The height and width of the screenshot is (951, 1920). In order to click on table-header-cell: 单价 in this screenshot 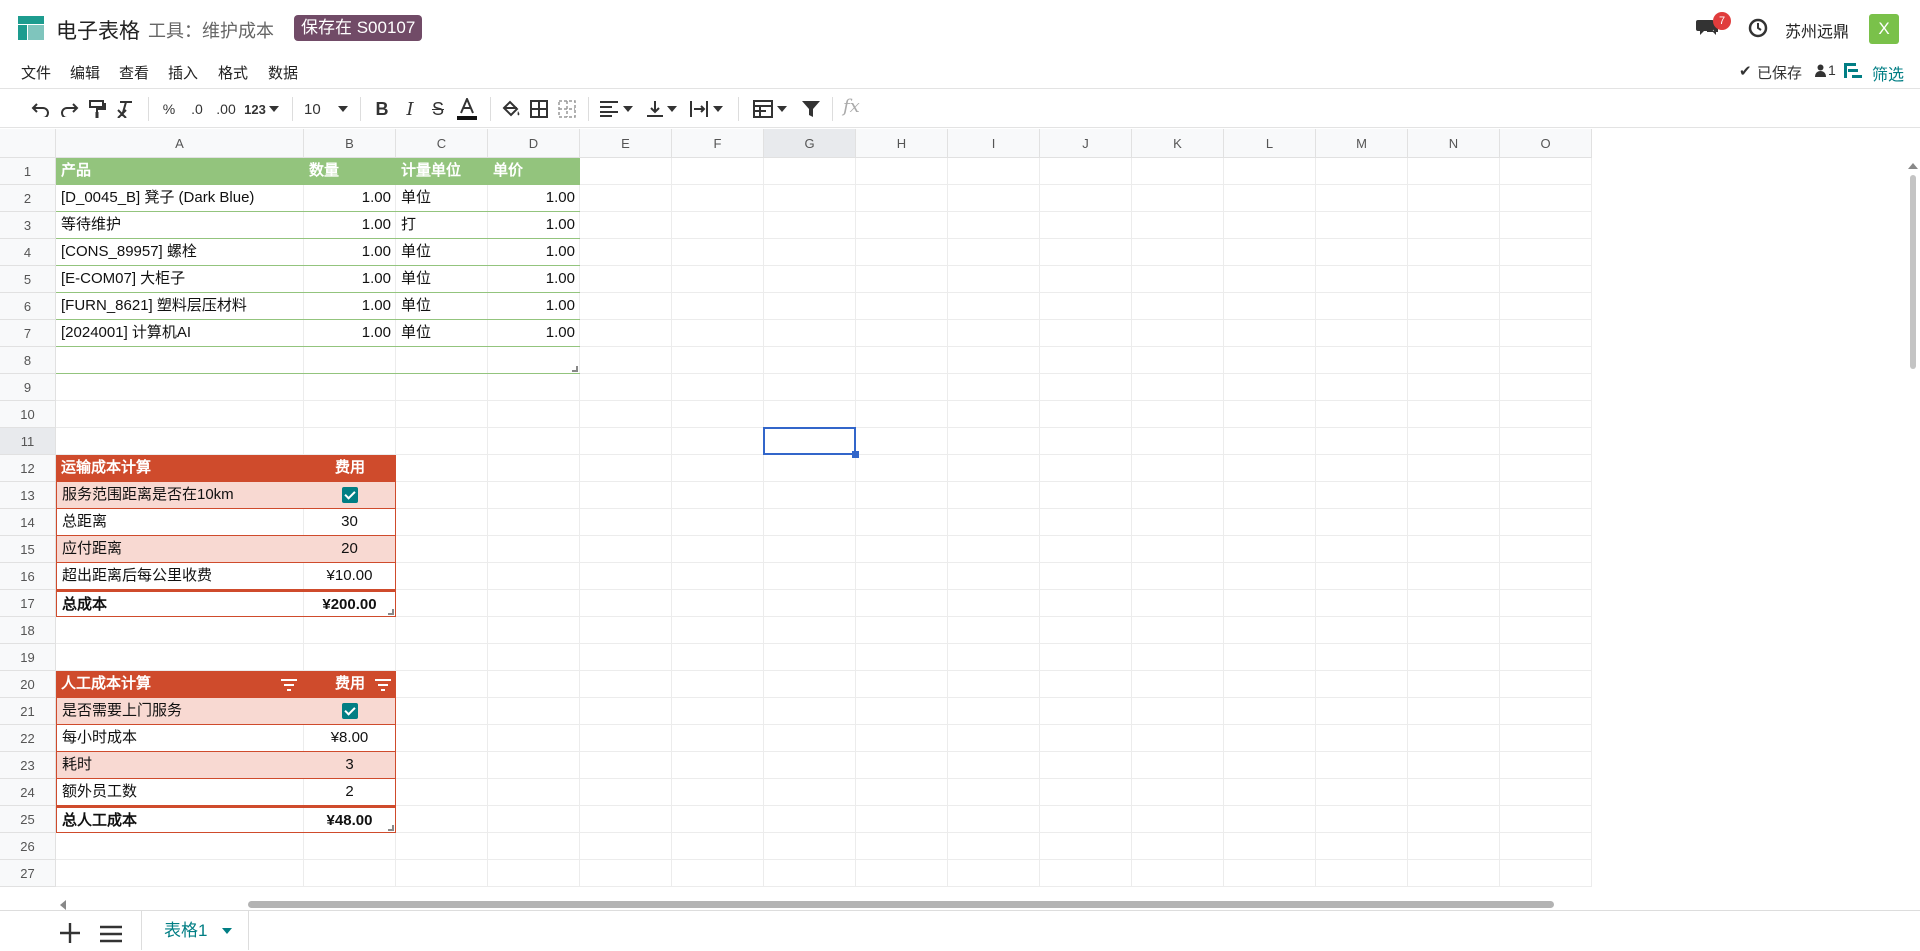, I will do `click(534, 171)`.